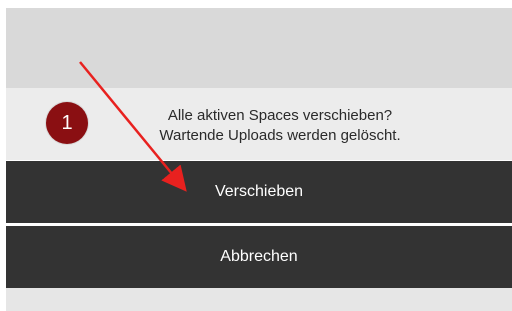 The width and height of the screenshot is (512, 311). I want to click on dialog-bottom-band, so click(259, 299).